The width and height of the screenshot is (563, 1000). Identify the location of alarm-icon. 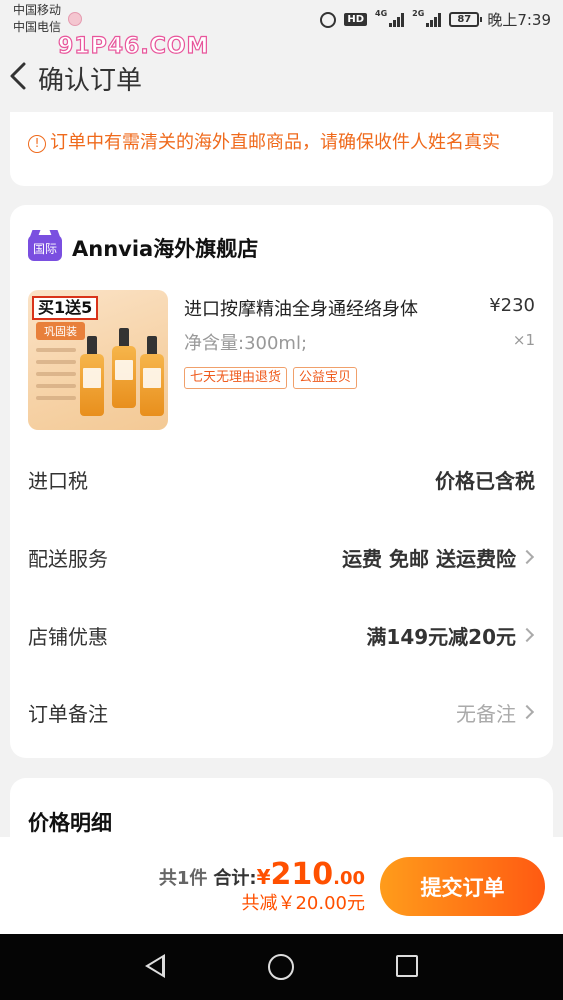
(328, 19).